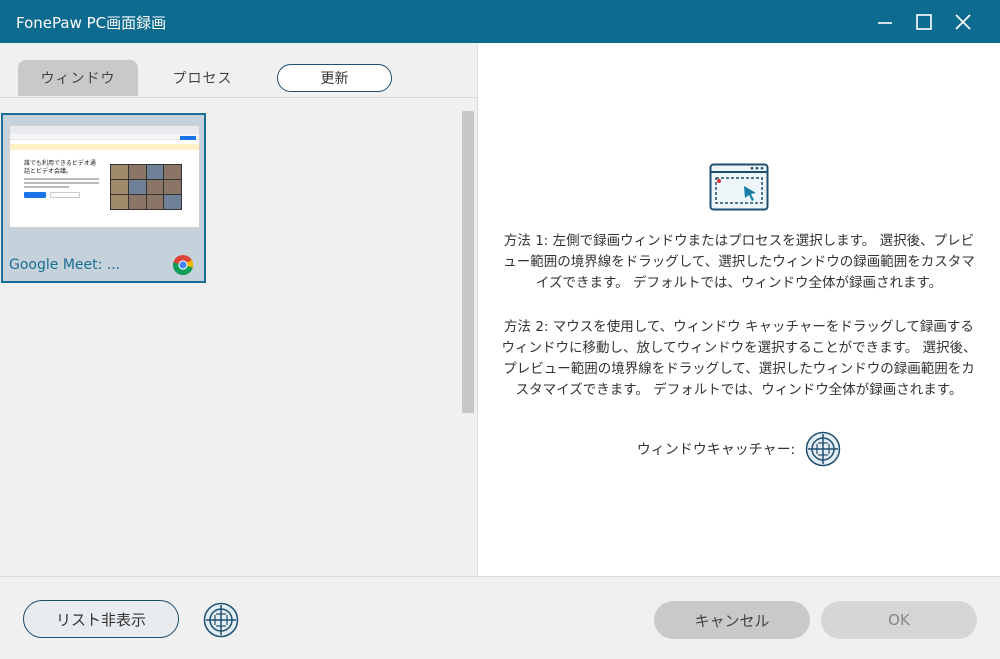 The width and height of the screenshot is (1000, 659). What do you see at coordinates (60, 167) in the screenshot?
I see `thumbnail-heading: 誰でも利用できるビデオ通話とビデオ会議。` at bounding box center [60, 167].